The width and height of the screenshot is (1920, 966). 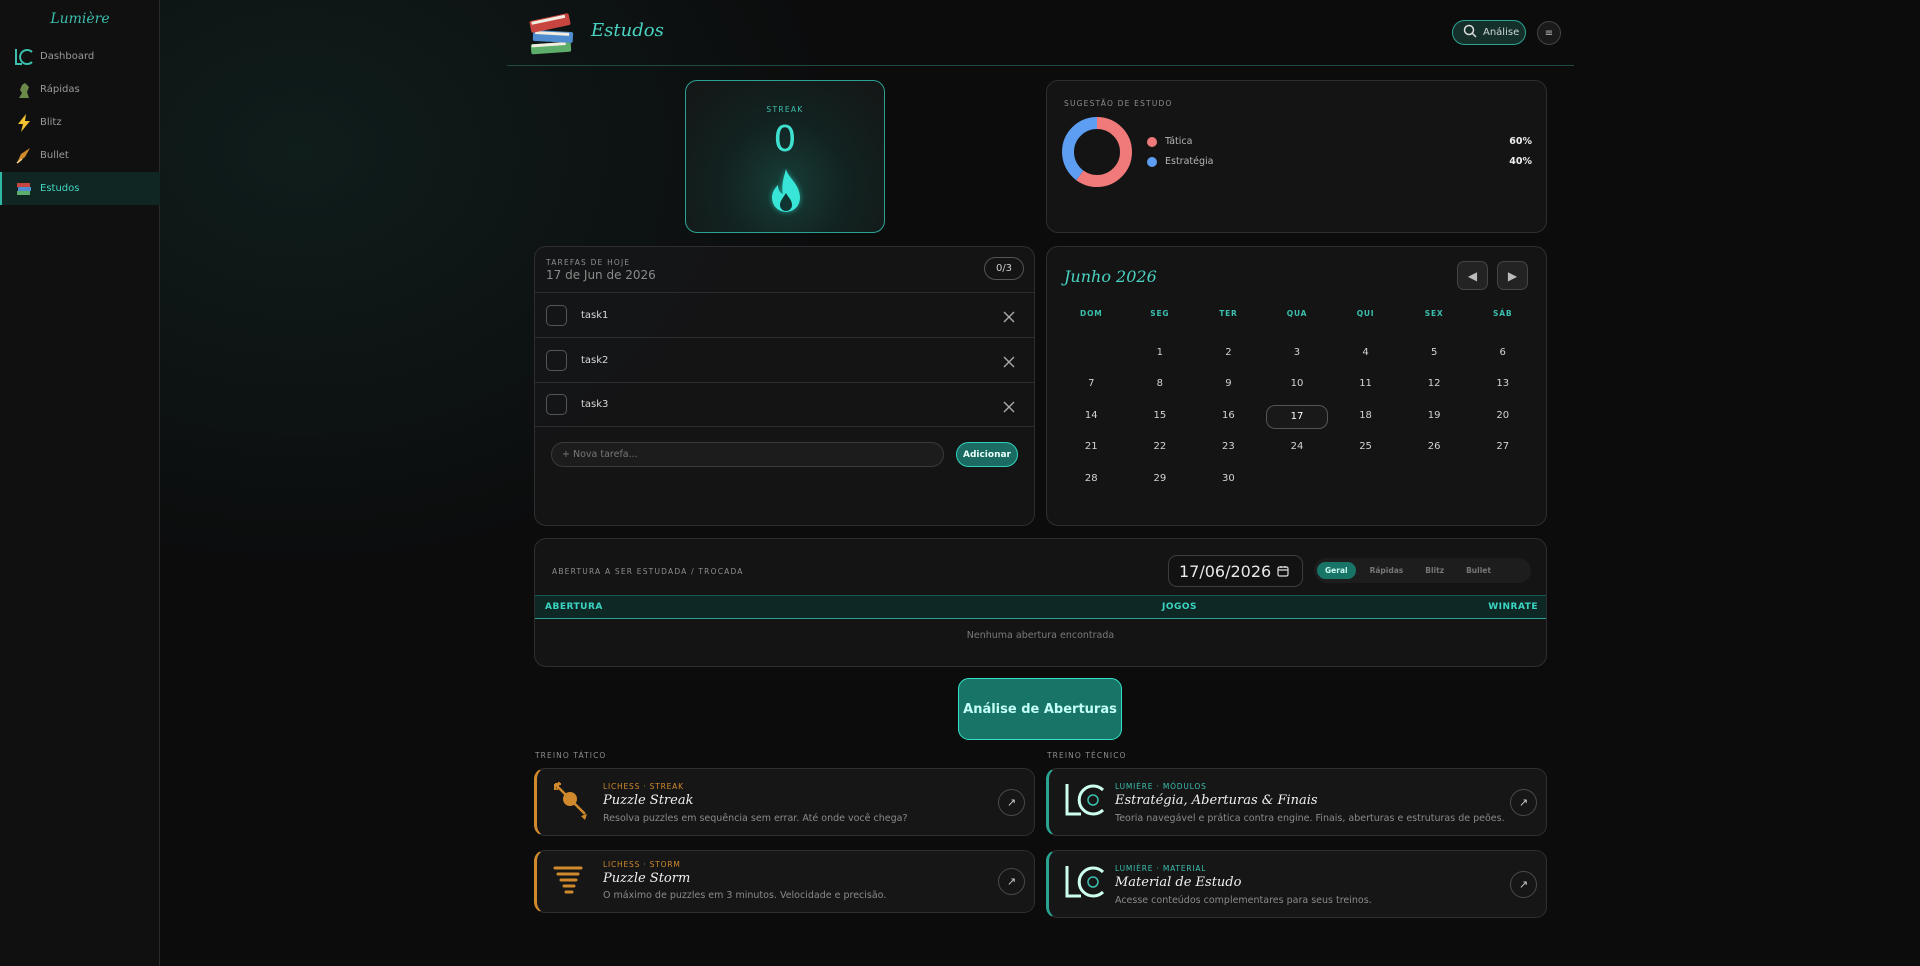 I want to click on col-winrate: WINRATE, so click(x=1513, y=607).